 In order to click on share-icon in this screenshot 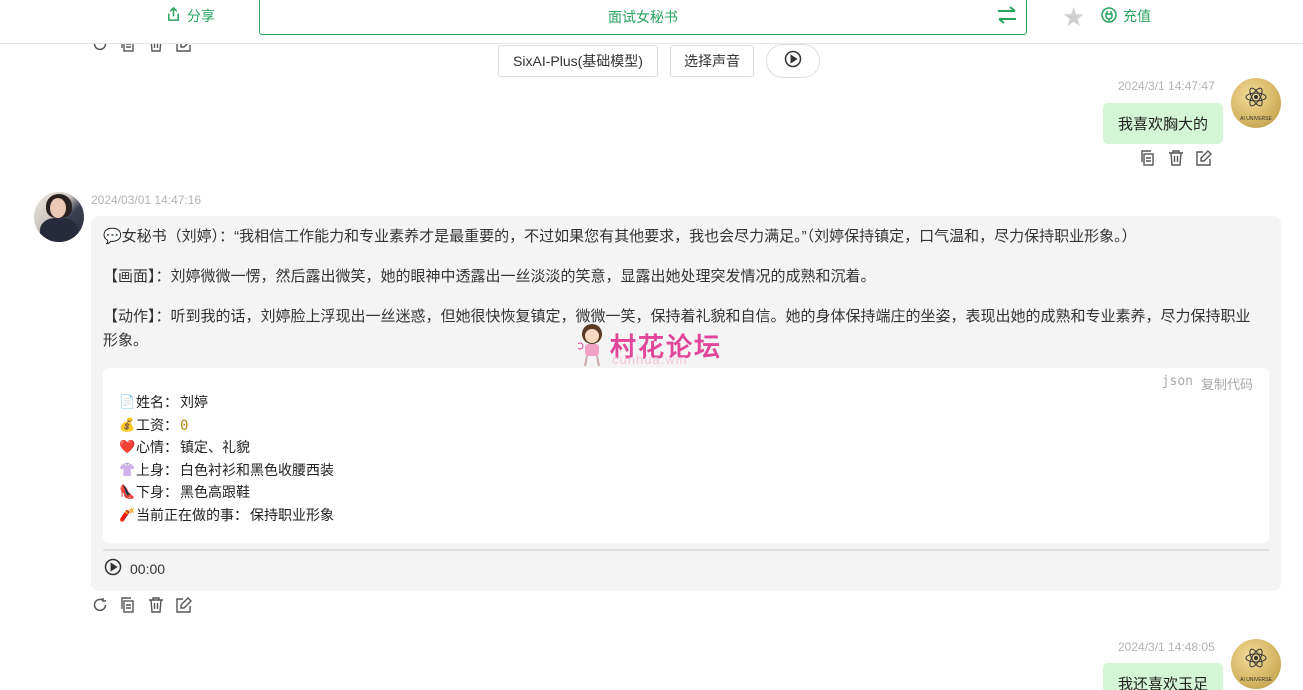, I will do `click(173, 15)`.